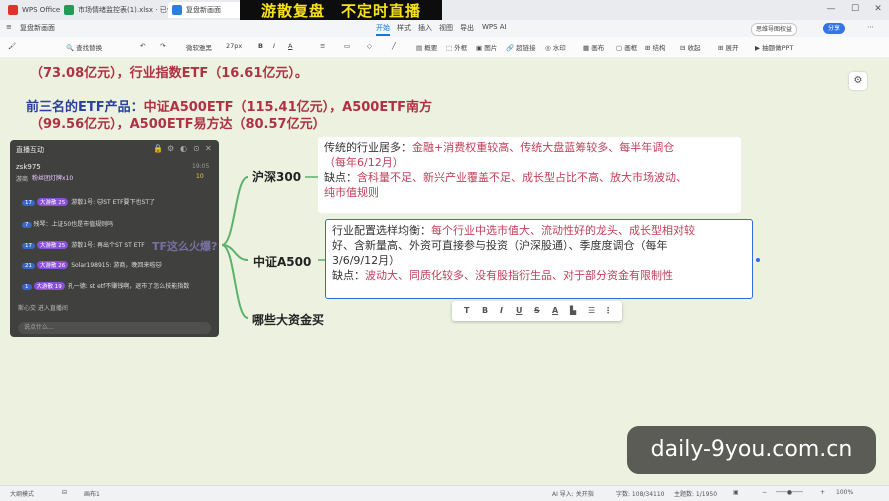 Image resolution: width=889 pixels, height=501 pixels. What do you see at coordinates (43, 308) in the screenshot?
I see `chat-join-text: 斯心交 进入直播间` at bounding box center [43, 308].